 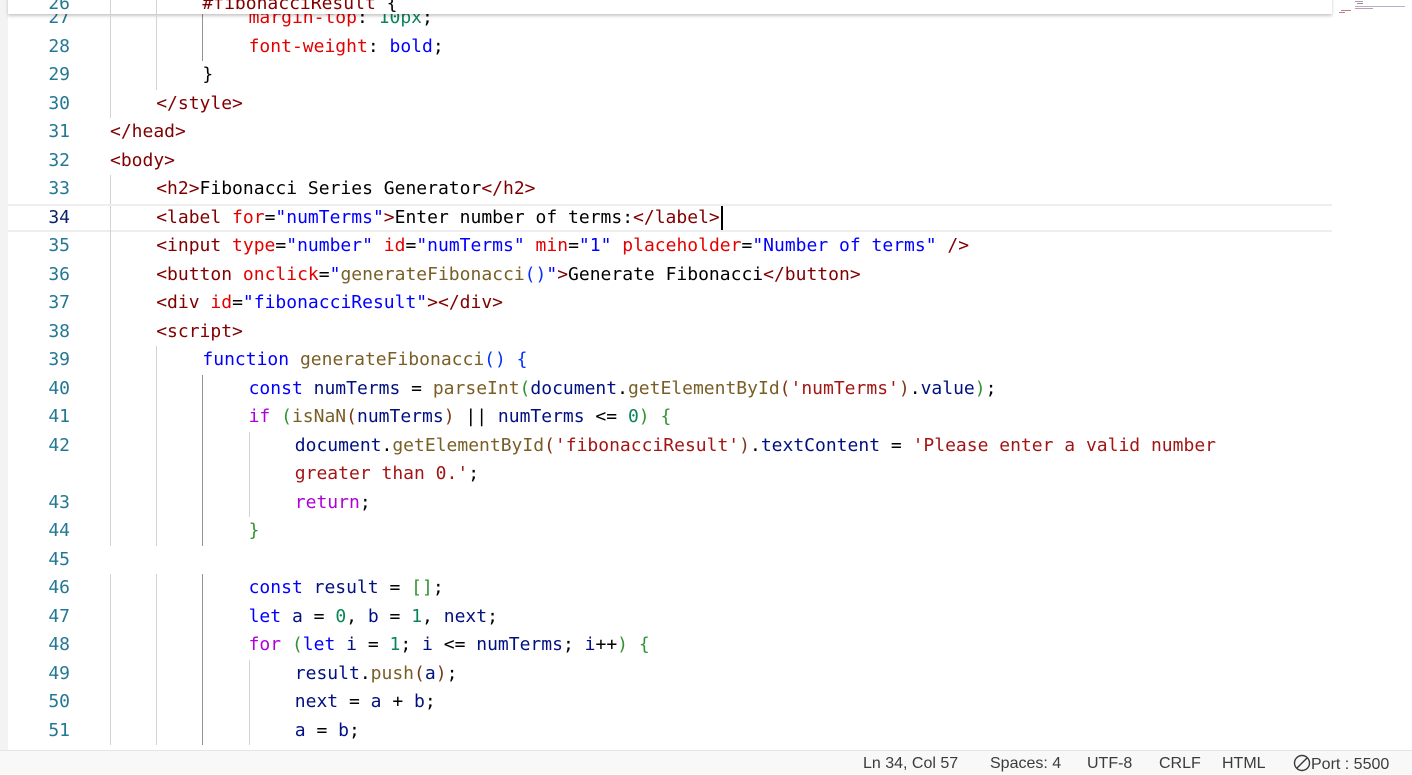 I want to click on code-line: 39 function generateFibonacci() {, so click(x=670, y=360).